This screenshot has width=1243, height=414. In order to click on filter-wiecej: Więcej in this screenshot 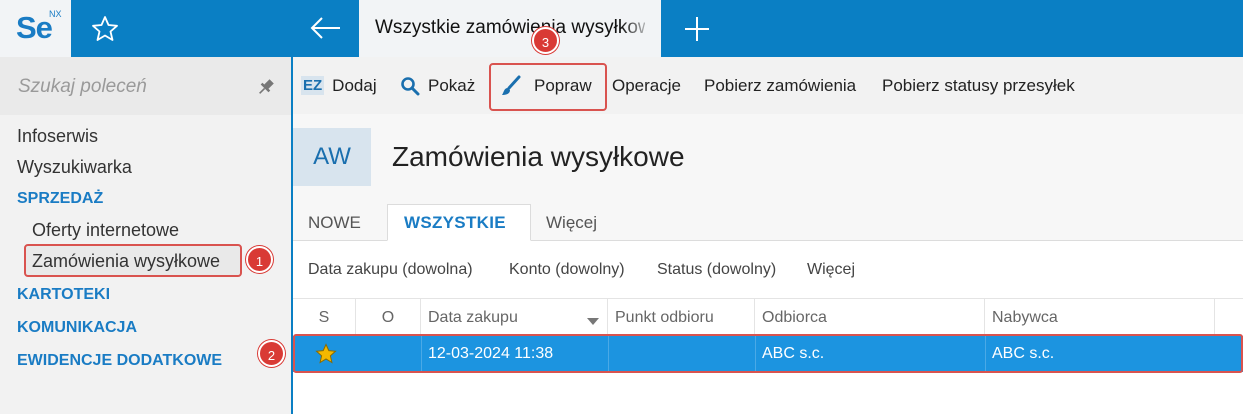, I will do `click(831, 270)`.